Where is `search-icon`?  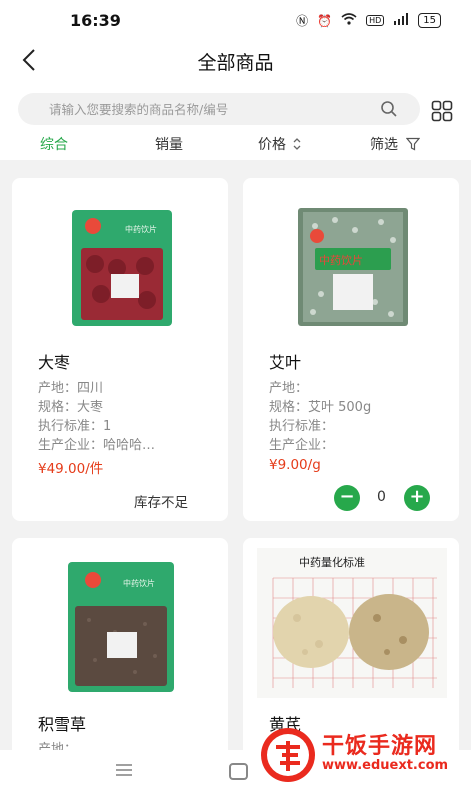
search-icon is located at coordinates (389, 109).